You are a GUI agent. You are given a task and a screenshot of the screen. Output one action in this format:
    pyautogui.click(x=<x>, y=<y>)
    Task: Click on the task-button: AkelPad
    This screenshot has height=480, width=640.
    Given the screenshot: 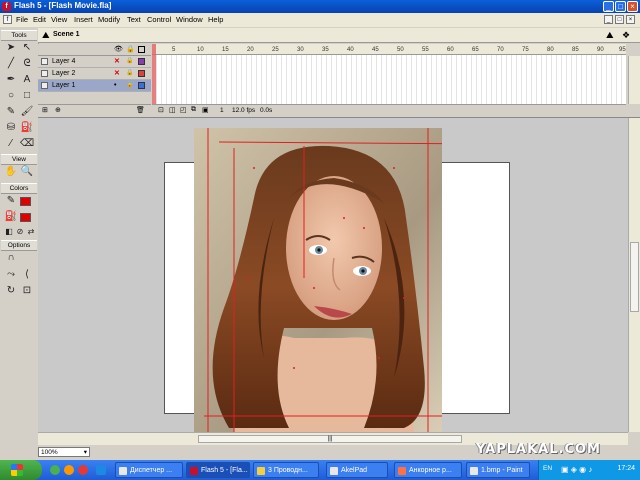 What is the action you would take?
    pyautogui.click(x=357, y=470)
    